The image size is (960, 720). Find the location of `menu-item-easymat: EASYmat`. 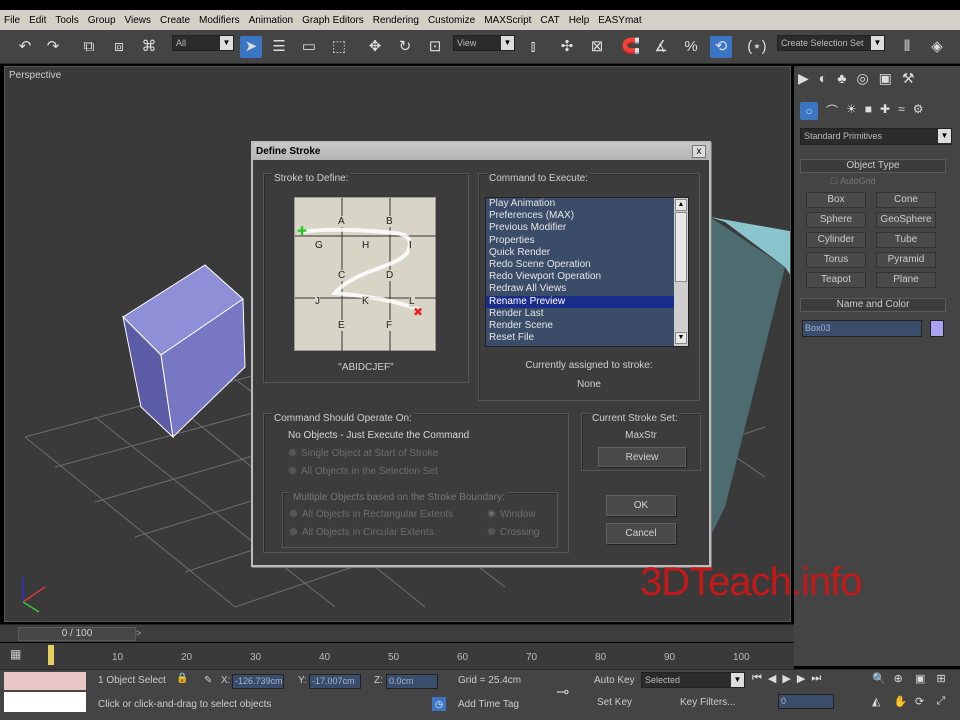

menu-item-easymat: EASYmat is located at coordinates (619, 20).